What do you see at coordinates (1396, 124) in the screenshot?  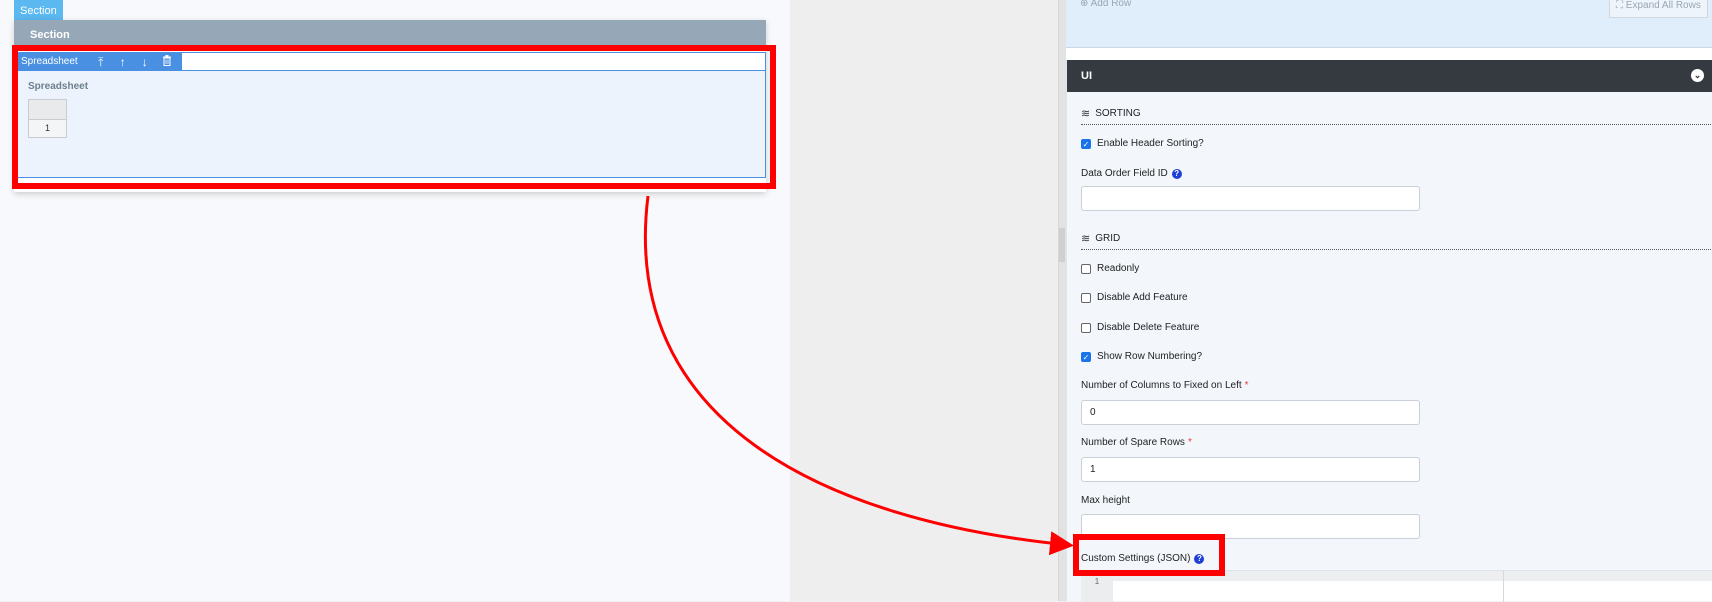 I see `sorting-divider` at bounding box center [1396, 124].